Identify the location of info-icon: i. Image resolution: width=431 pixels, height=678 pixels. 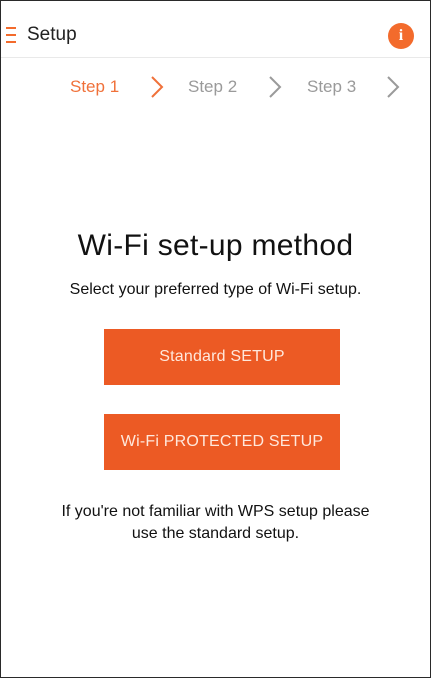
(401, 36).